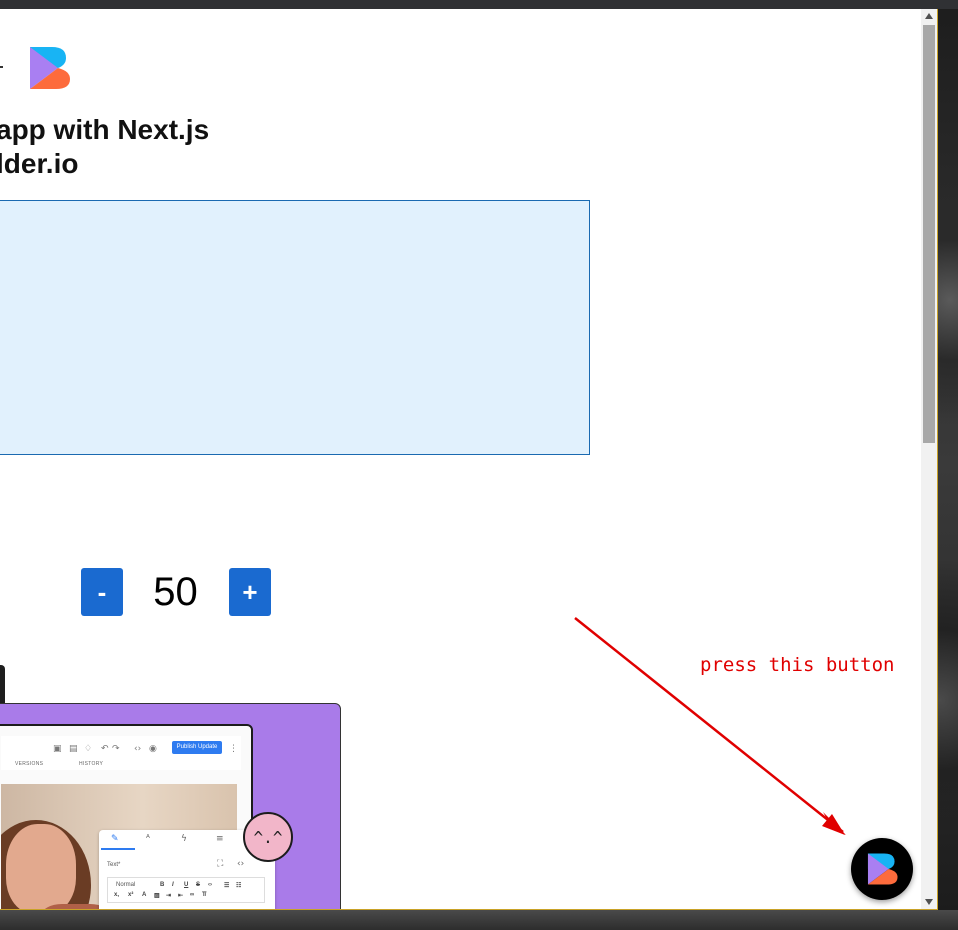  Describe the element at coordinates (479, 920) in the screenshot. I see `desktop-bottom-strip` at that location.